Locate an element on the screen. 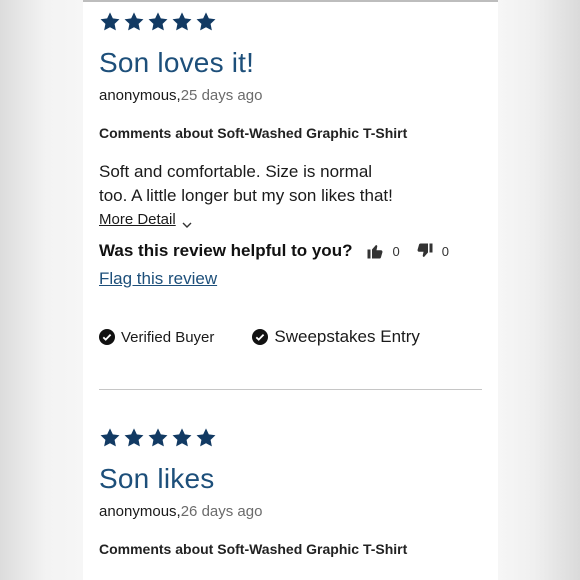 This screenshot has width=580, height=580. review-date: 26 days ago is located at coordinates (221, 511).